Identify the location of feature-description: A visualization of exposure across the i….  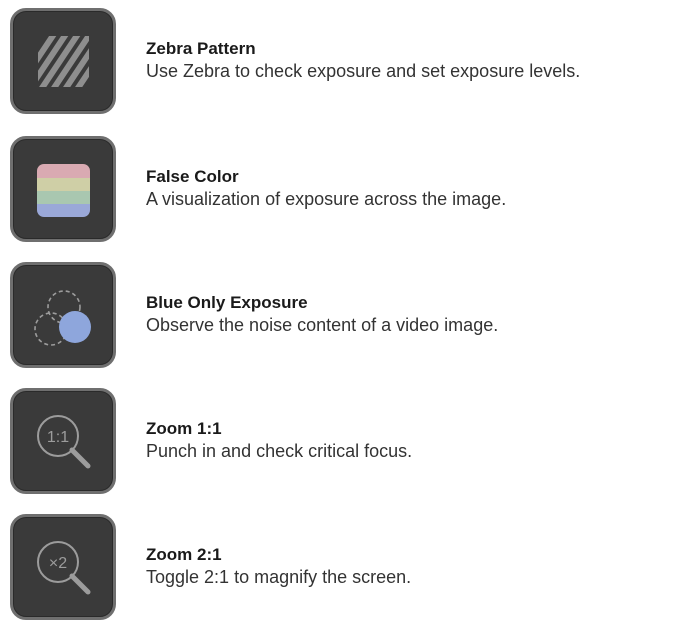
(326, 199).